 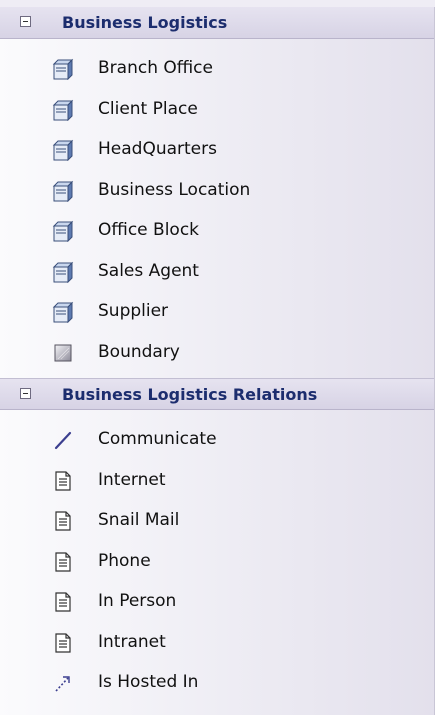 I want to click on toolbox-item-sales-agent: Sales Agent, so click(x=217, y=273).